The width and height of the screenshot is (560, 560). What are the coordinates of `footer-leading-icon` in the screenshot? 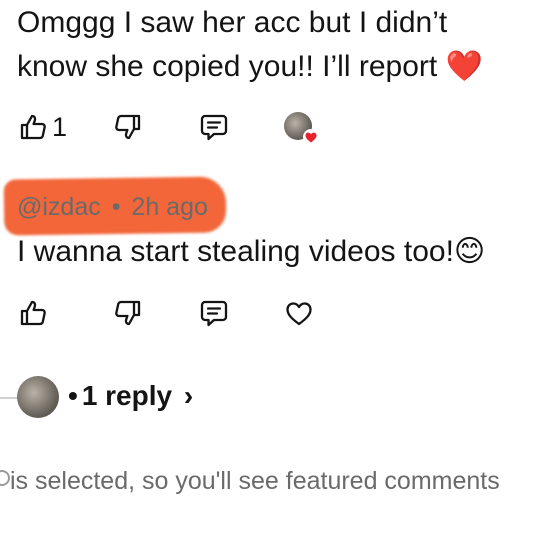 It's located at (5, 478).